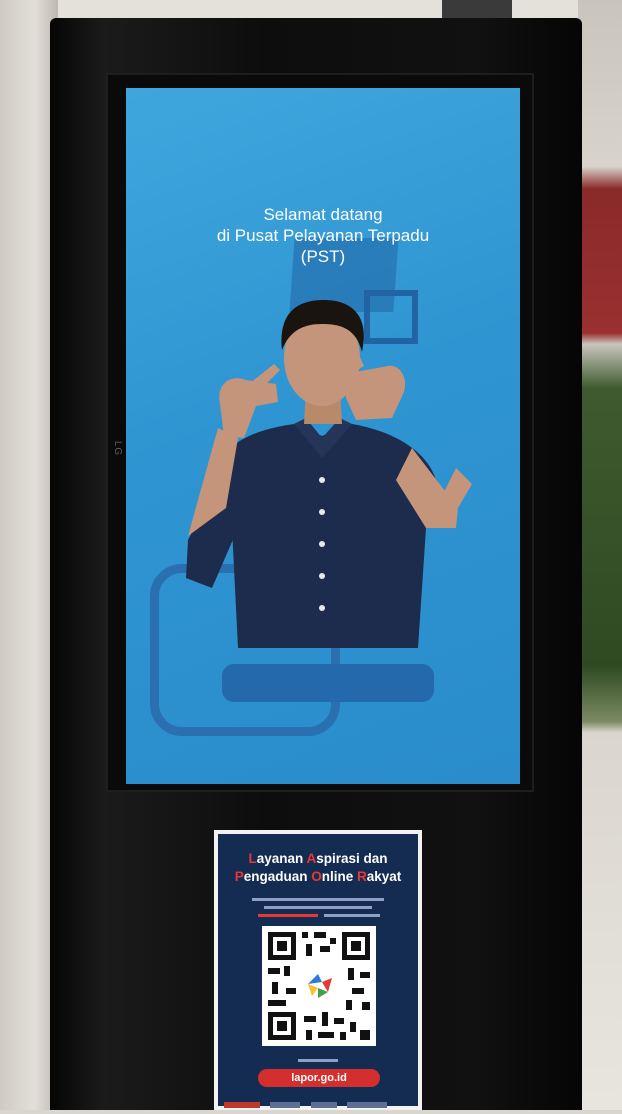  Describe the element at coordinates (319, 986) in the screenshot. I see `qr-code` at that location.